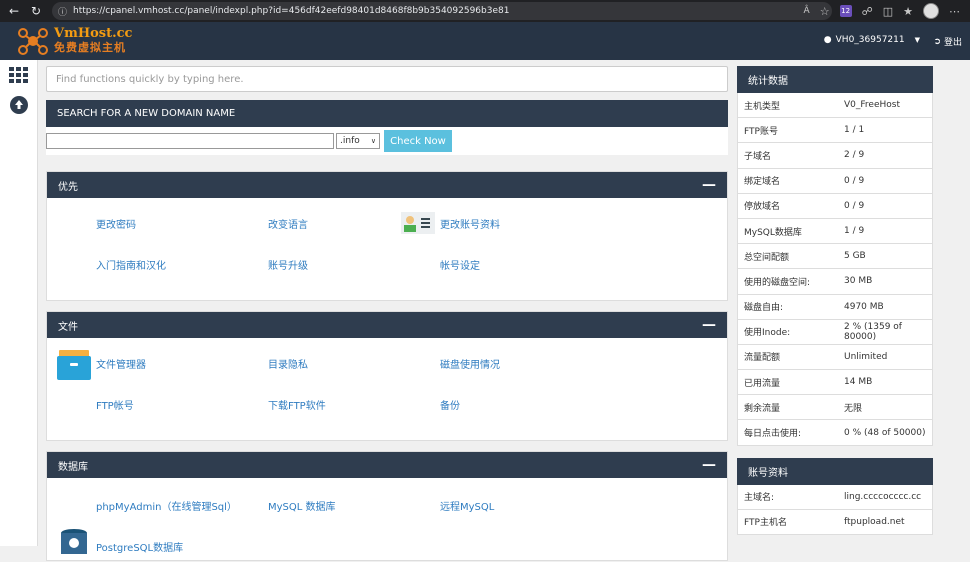 This screenshot has height=562, width=970. Describe the element at coordinates (874, 521) in the screenshot. I see `info-value: ftpupload.net` at that location.